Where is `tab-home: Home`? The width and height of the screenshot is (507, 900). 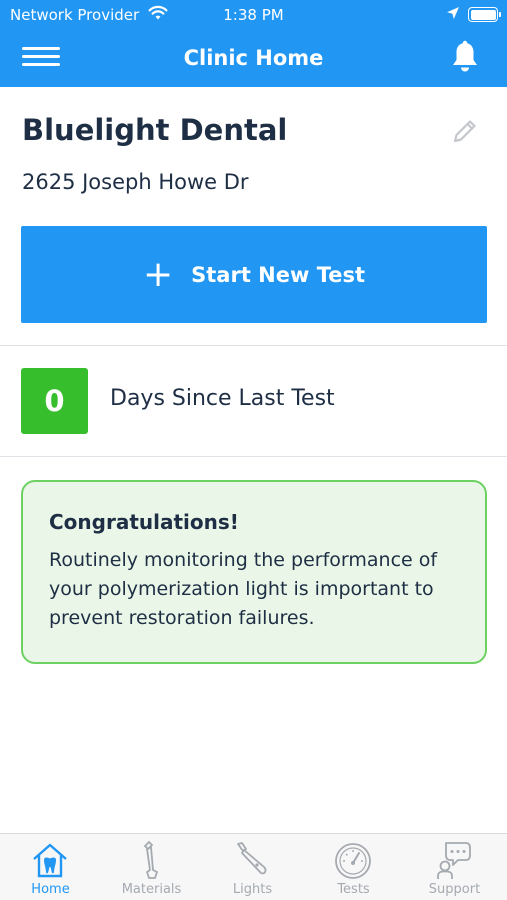
tab-home: Home is located at coordinates (50, 867).